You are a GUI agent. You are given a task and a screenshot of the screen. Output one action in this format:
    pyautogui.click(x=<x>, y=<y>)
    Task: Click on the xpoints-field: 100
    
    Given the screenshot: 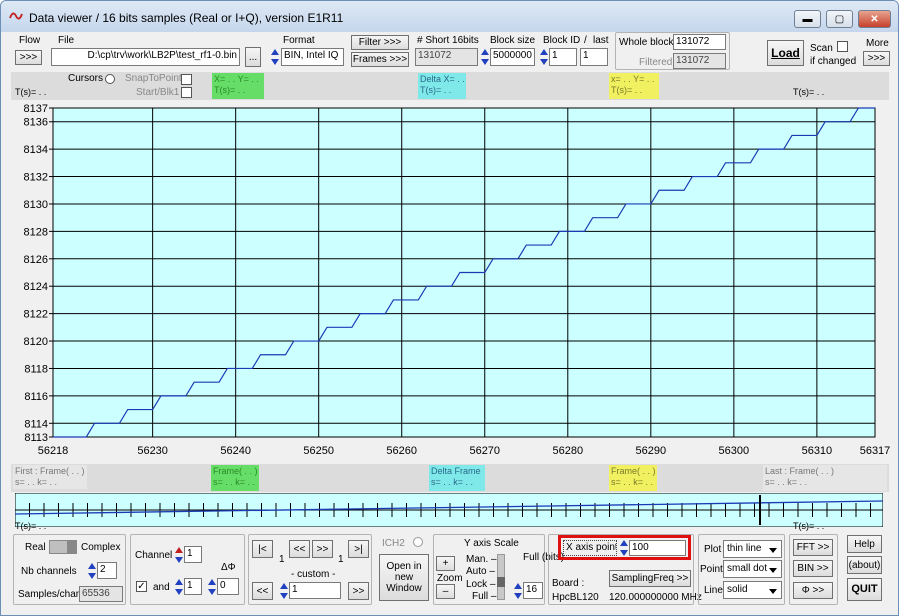 What is the action you would take?
    pyautogui.click(x=657, y=548)
    